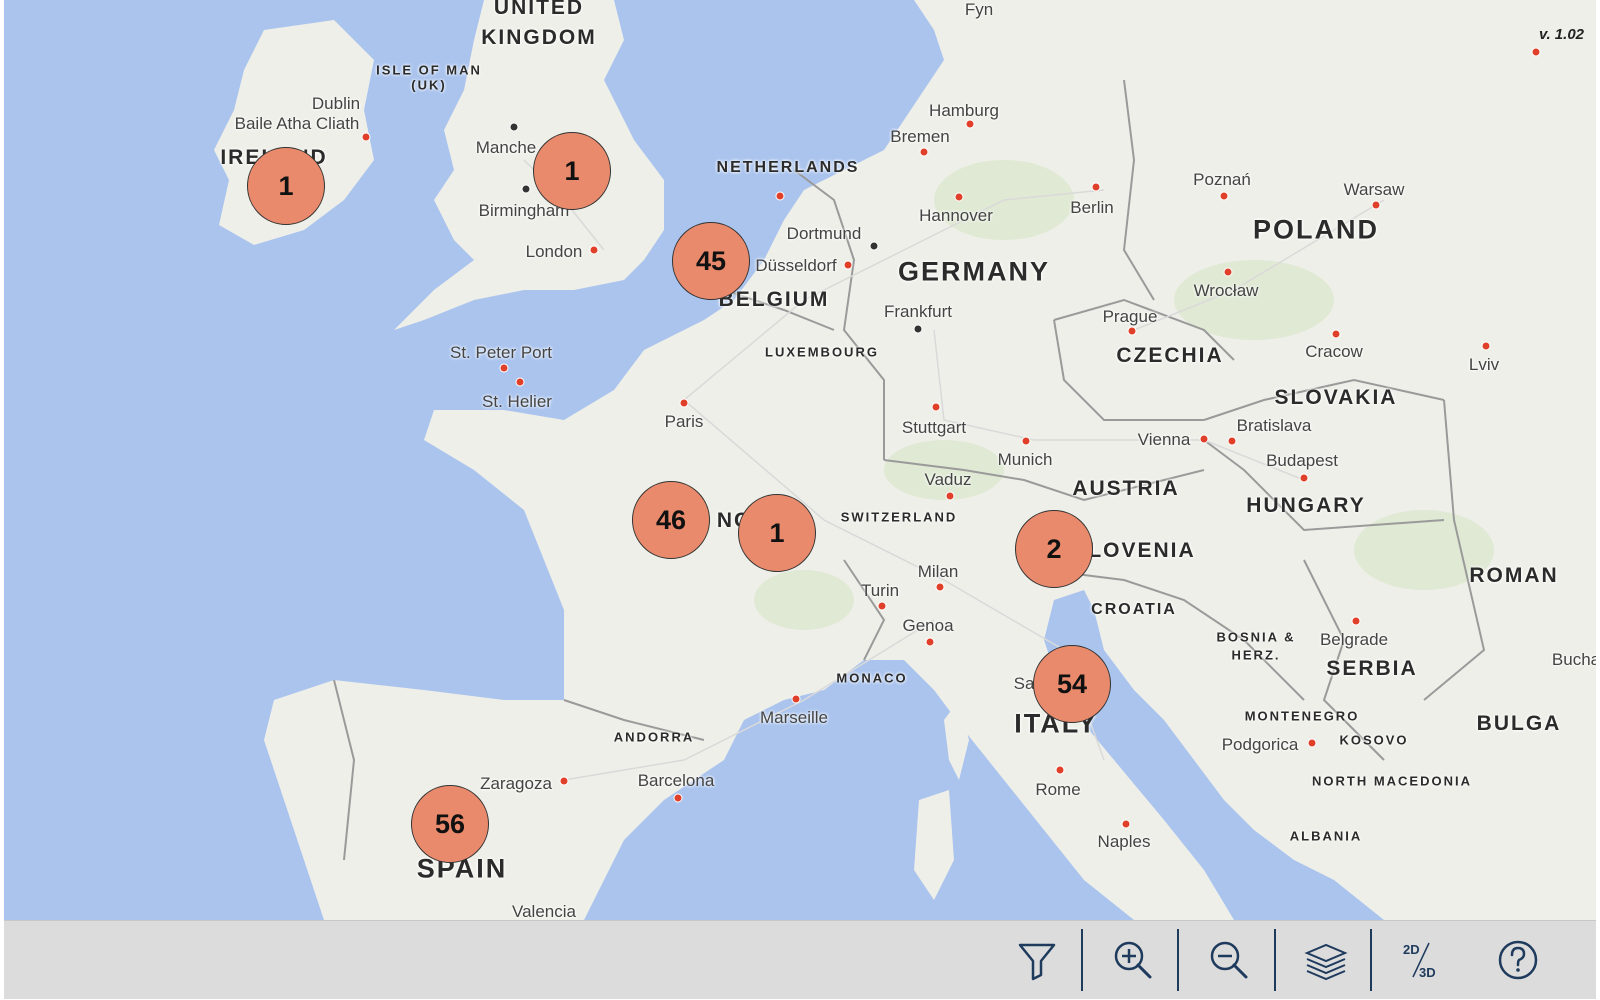 The image size is (1600, 1000). I want to click on cluster-marker-france-east: 1, so click(777, 533).